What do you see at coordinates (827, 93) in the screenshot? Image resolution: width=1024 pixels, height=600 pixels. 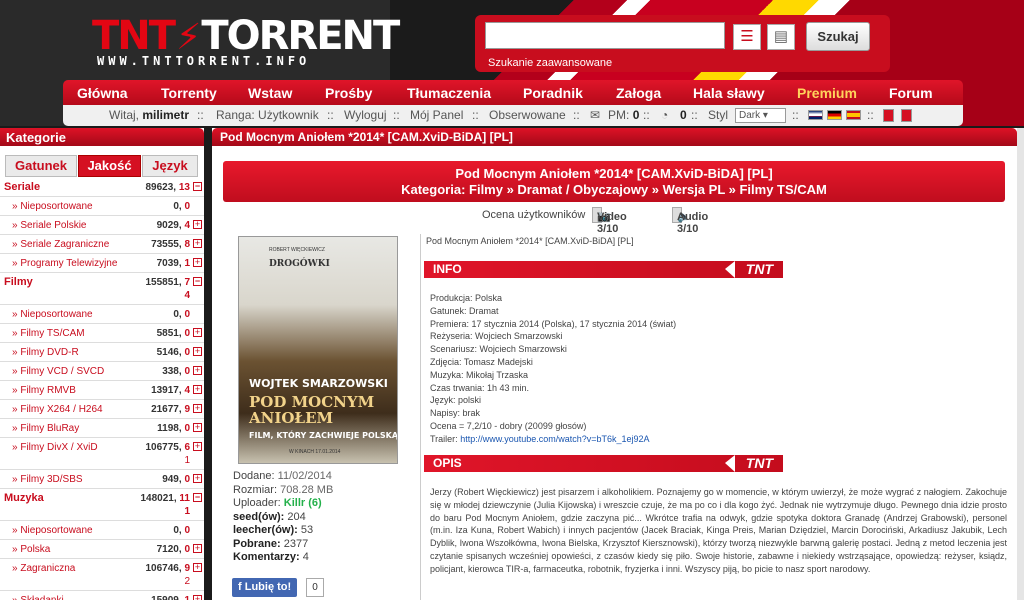 I see `nav-premium: Premium` at bounding box center [827, 93].